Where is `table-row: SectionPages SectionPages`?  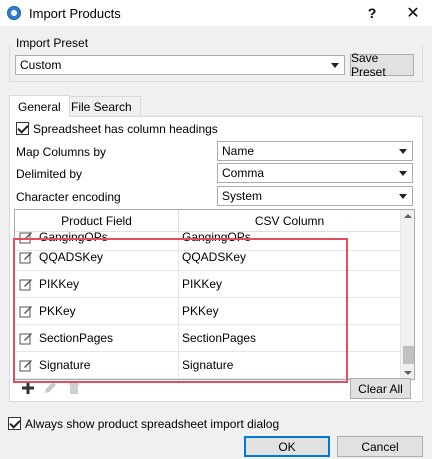
table-row: SectionPages SectionPages is located at coordinates (207, 338).